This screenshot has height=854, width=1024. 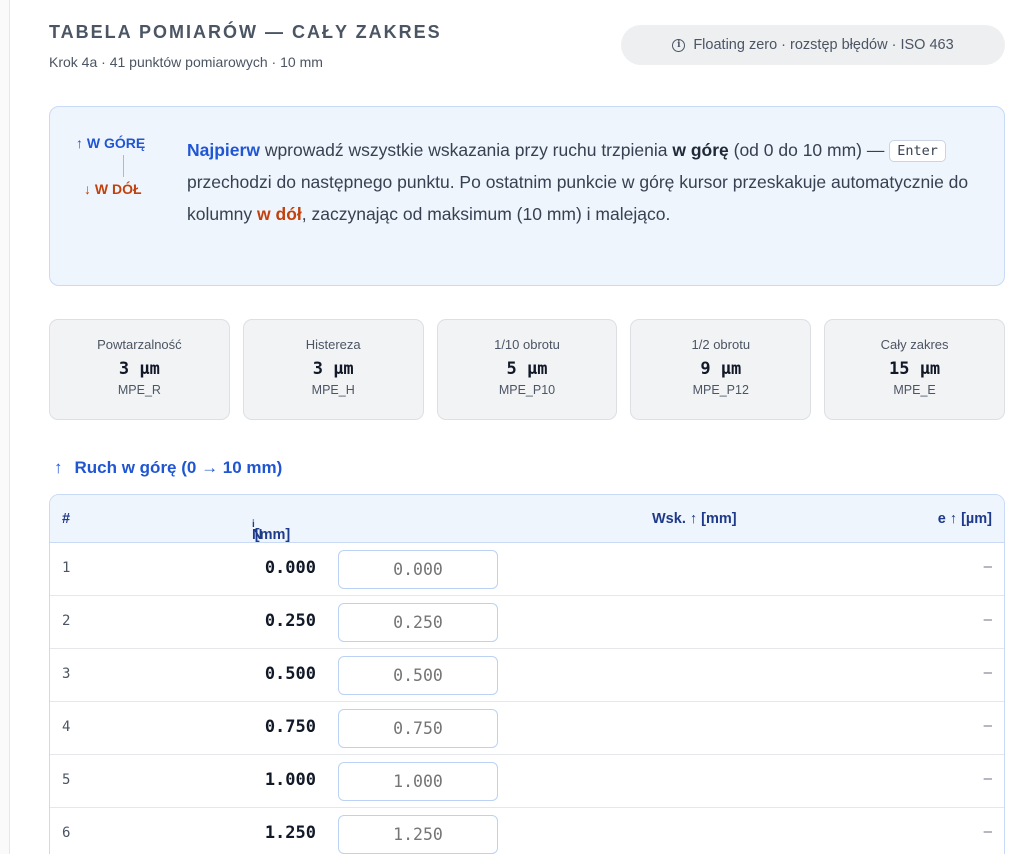 I want to click on row-number: 4, so click(x=66, y=727).